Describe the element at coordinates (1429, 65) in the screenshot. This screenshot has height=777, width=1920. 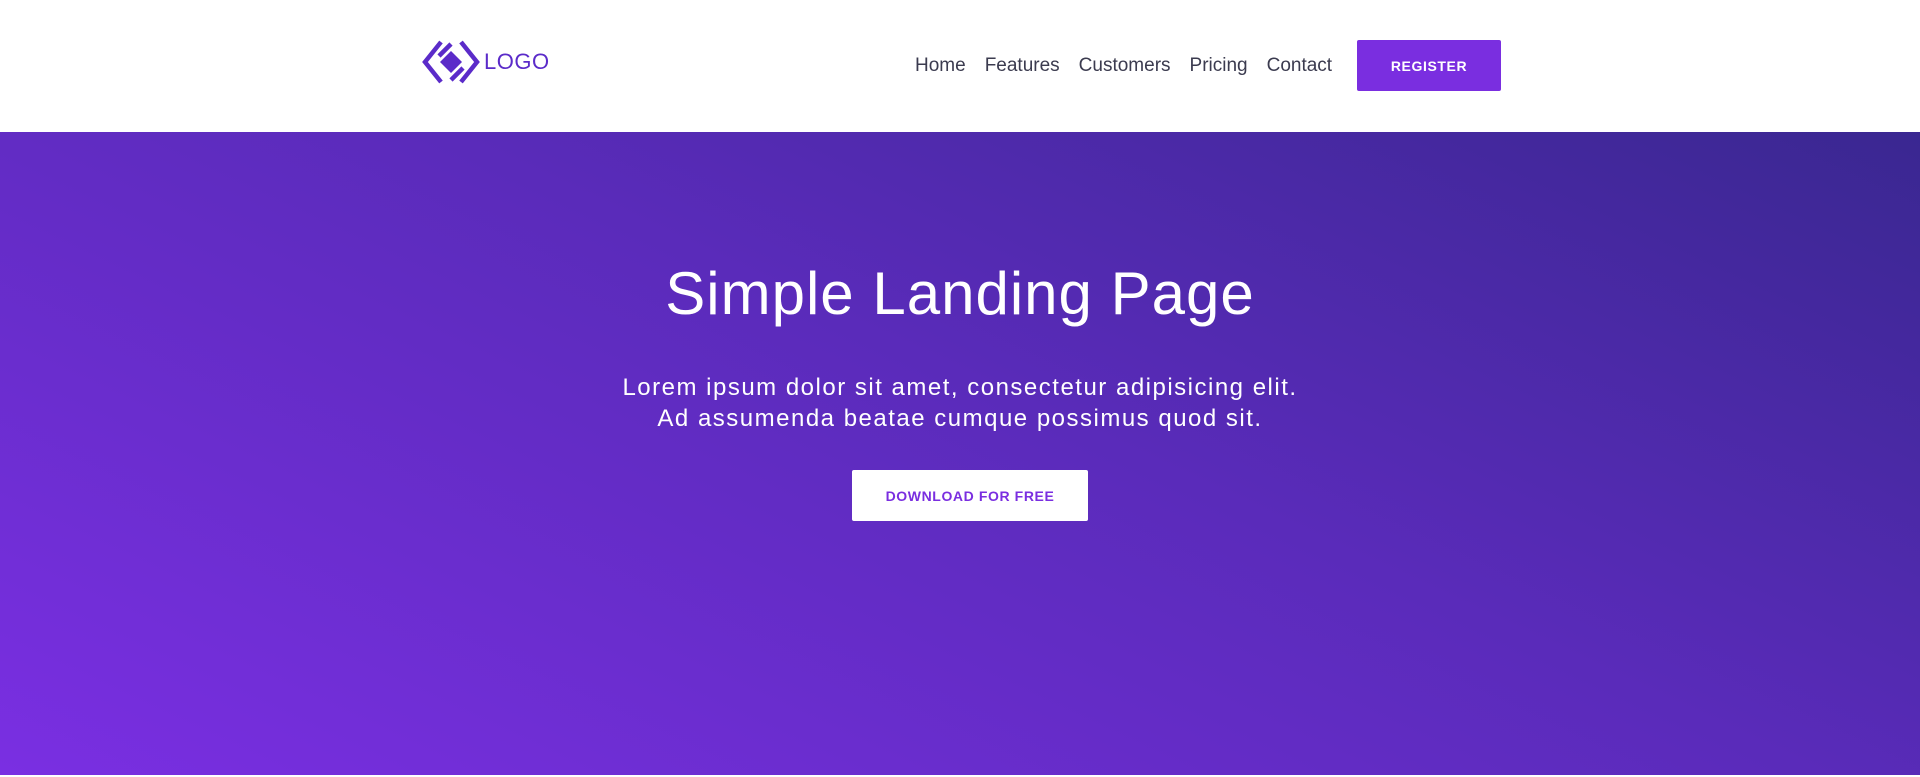
I see `register-button: REGISTER` at that location.